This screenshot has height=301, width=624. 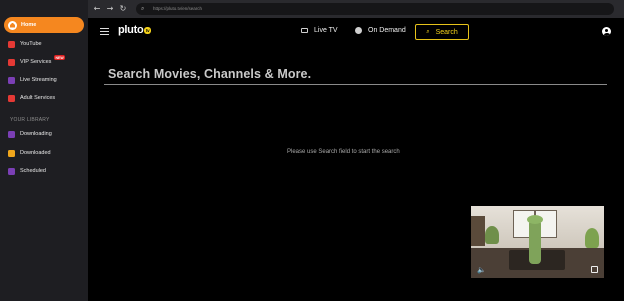 What do you see at coordinates (110, 8) in the screenshot?
I see `forward-icon: →` at bounding box center [110, 8].